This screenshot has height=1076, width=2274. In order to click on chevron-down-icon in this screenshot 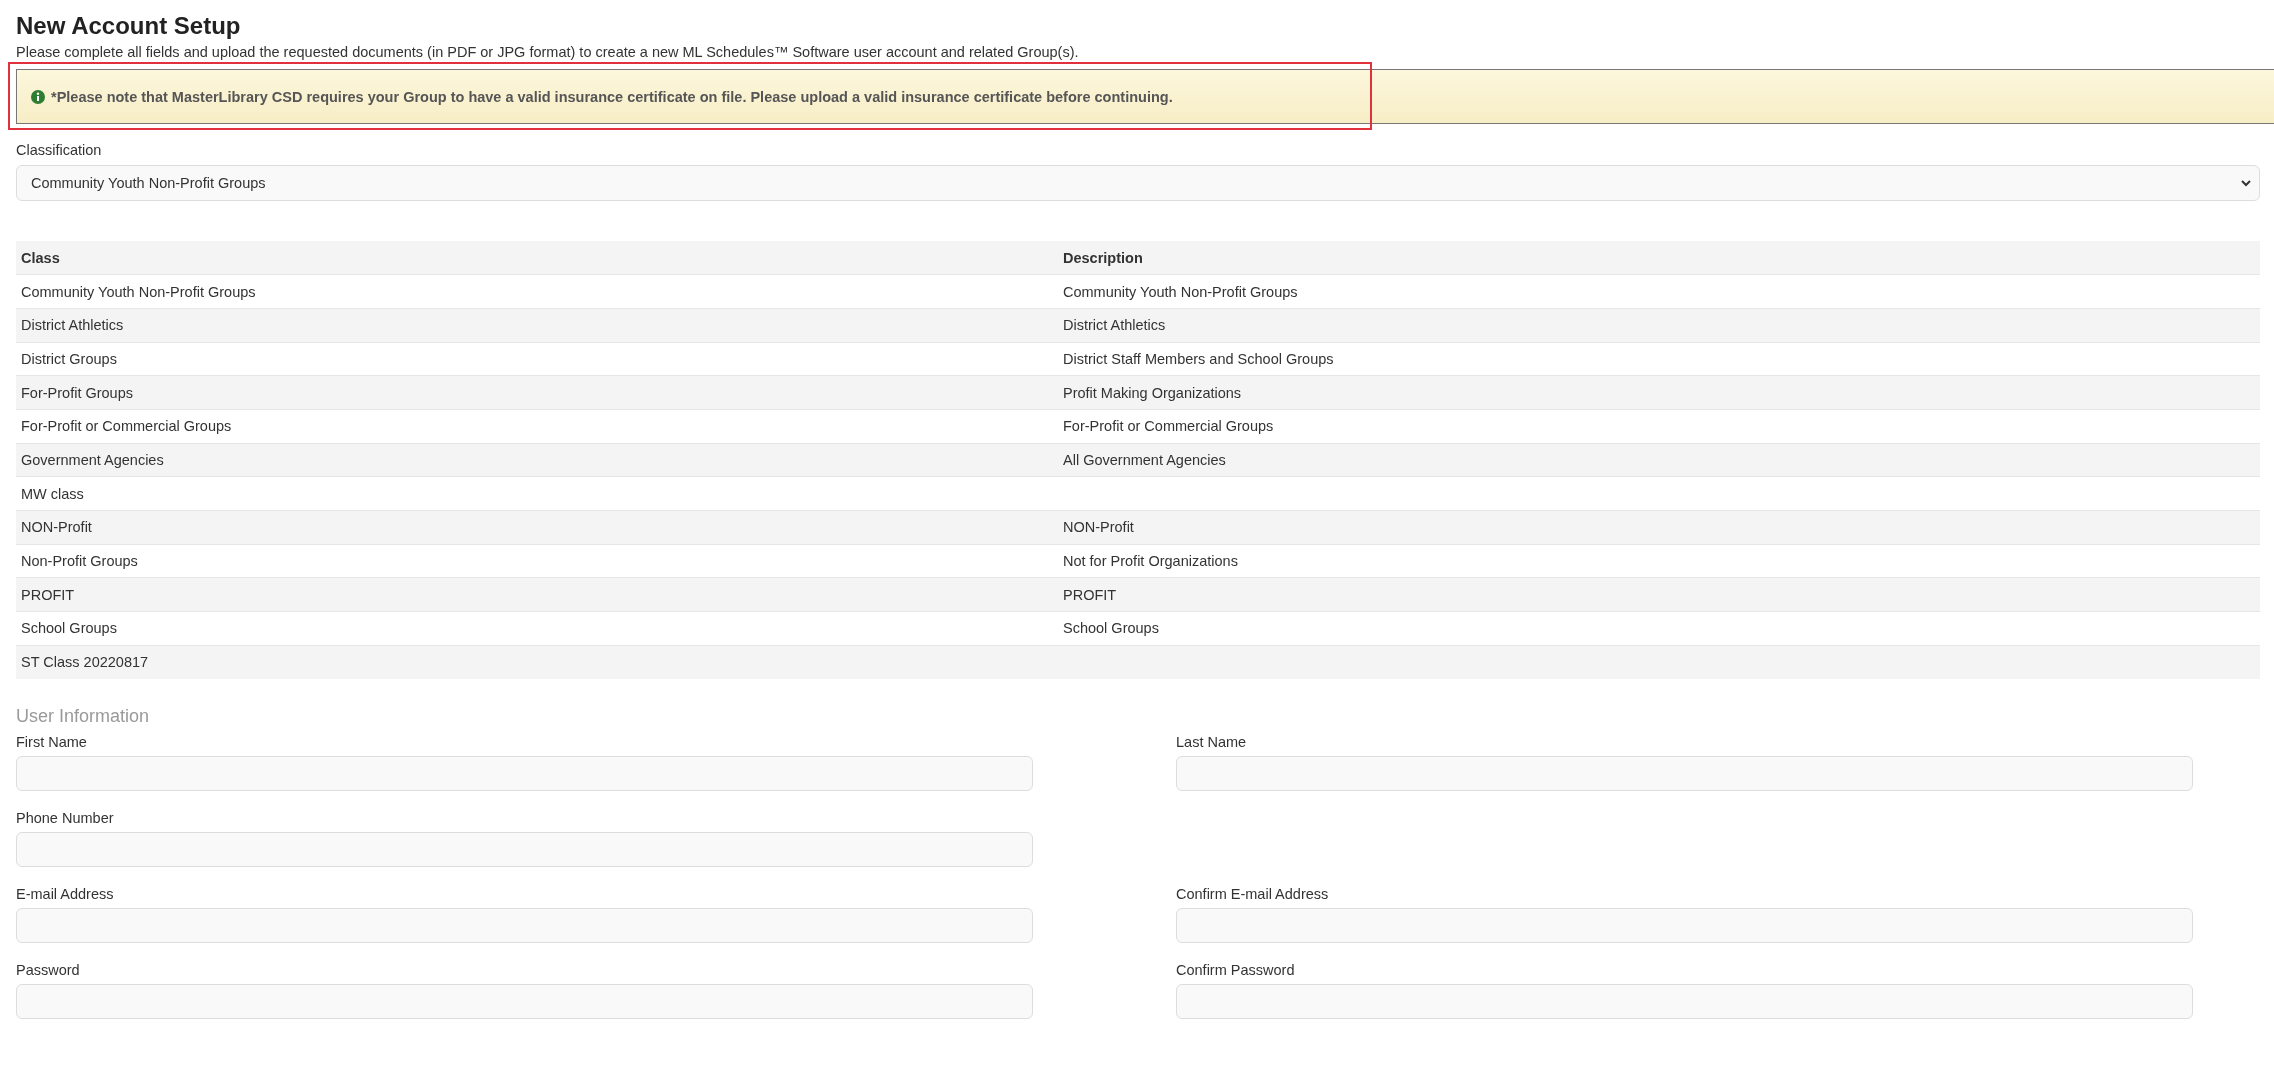, I will do `click(2246, 183)`.